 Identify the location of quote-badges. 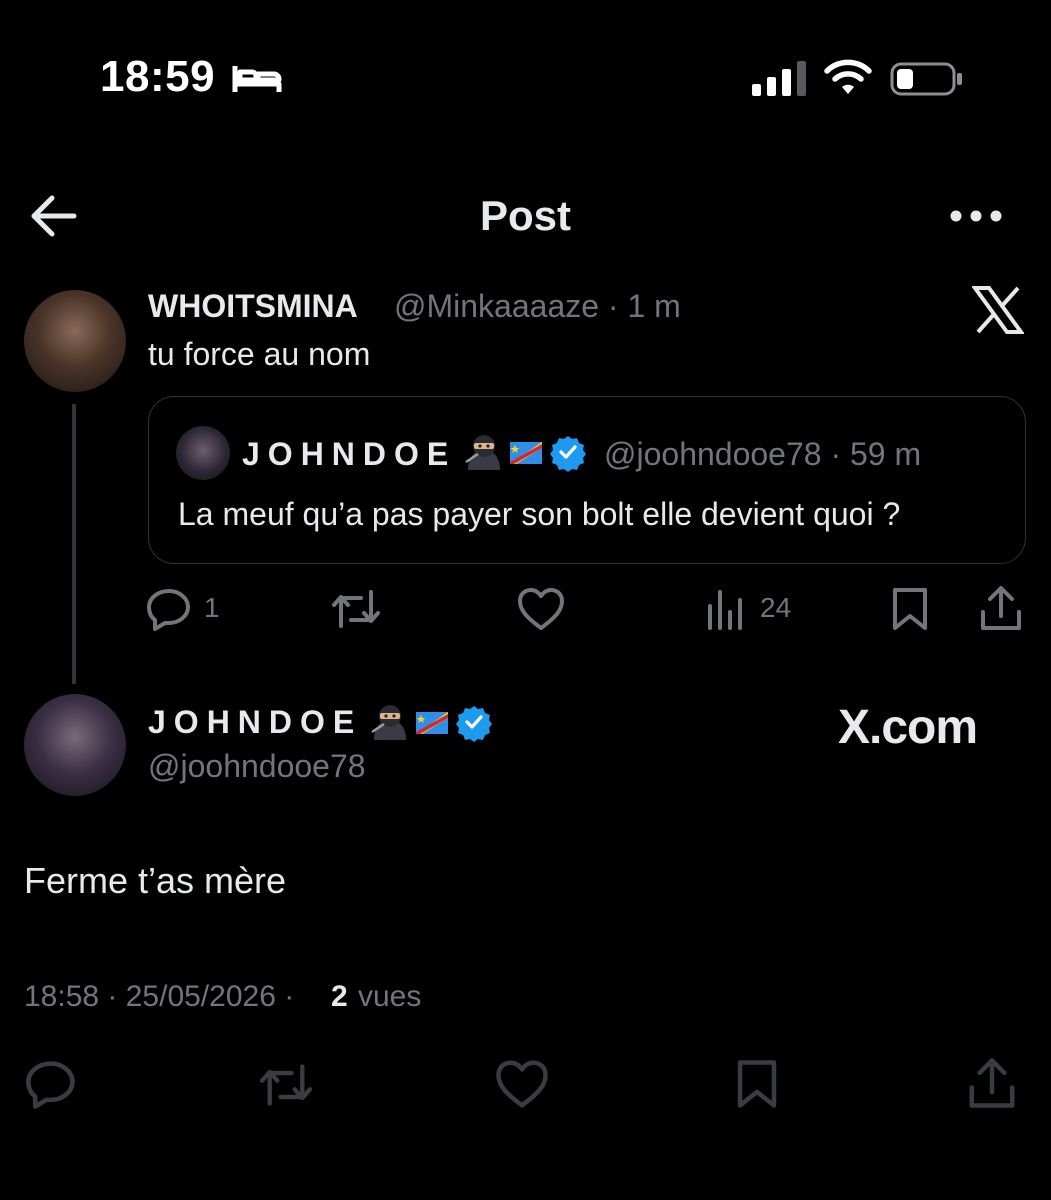
(529, 452).